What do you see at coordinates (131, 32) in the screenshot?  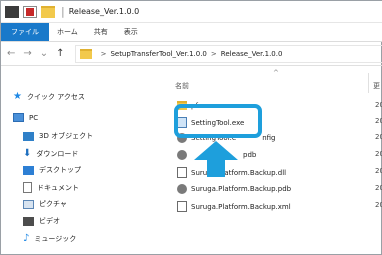 I see `tab-view: 表示` at bounding box center [131, 32].